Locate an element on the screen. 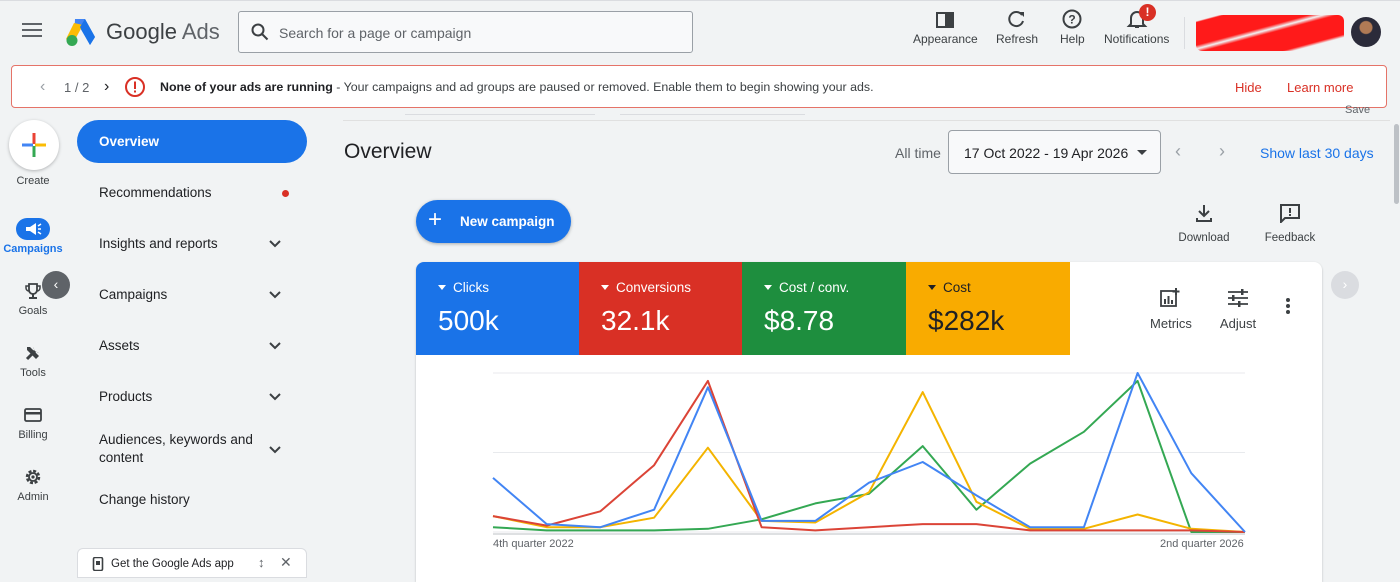 The width and height of the screenshot is (1400, 582). metric-name: Cost / conv. is located at coordinates (806, 287).